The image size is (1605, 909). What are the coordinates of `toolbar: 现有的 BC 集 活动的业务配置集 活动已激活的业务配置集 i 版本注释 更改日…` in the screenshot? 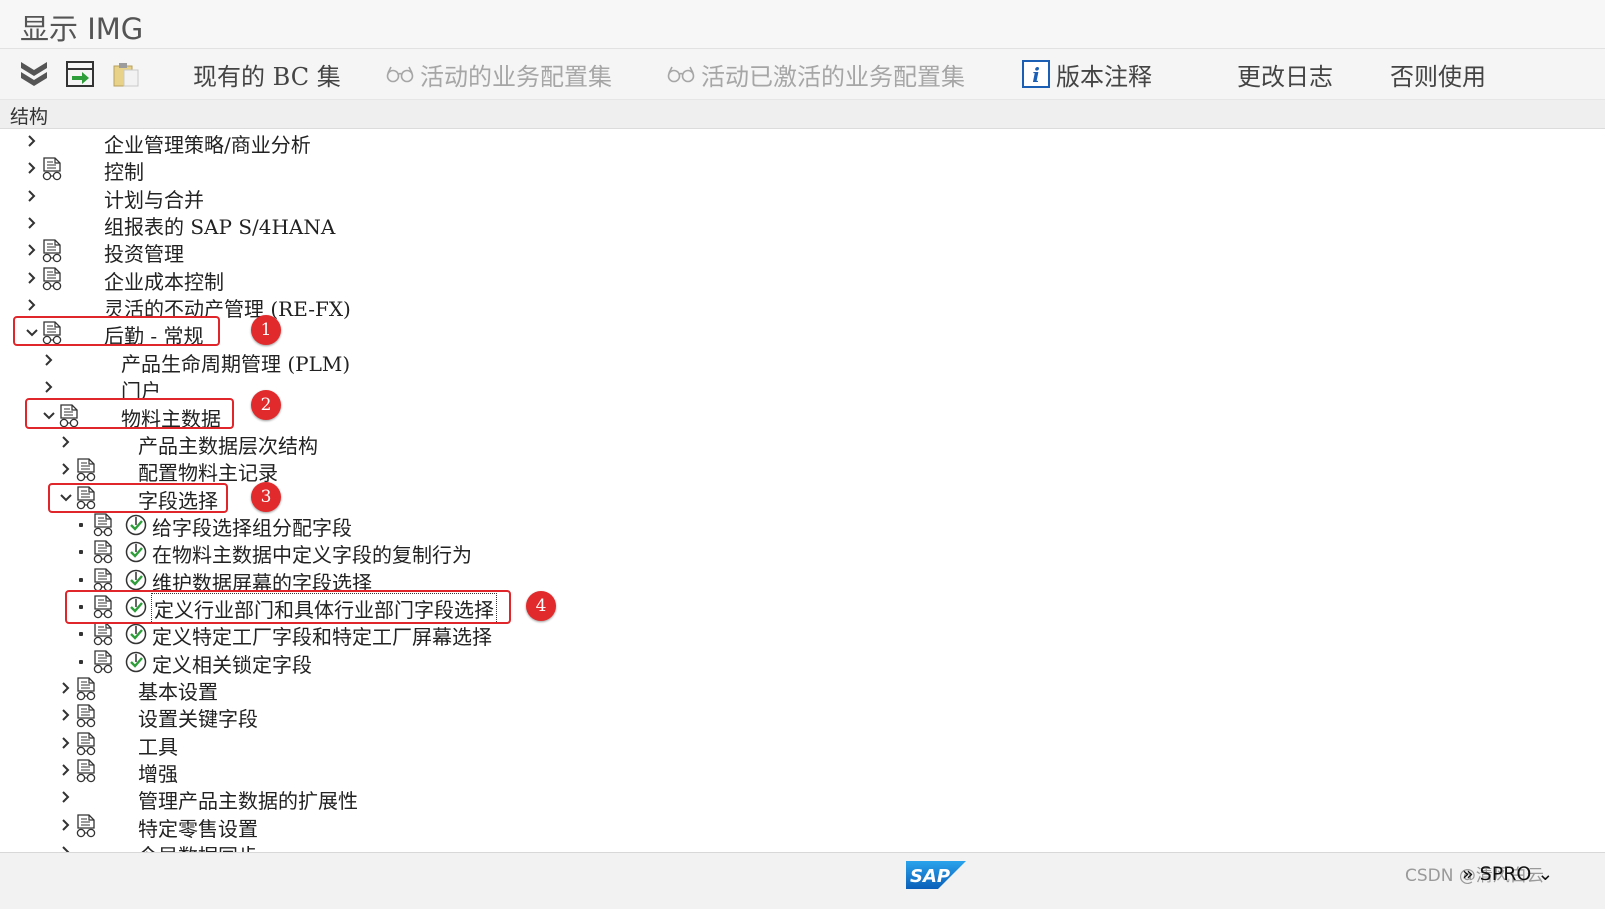 It's located at (802, 74).